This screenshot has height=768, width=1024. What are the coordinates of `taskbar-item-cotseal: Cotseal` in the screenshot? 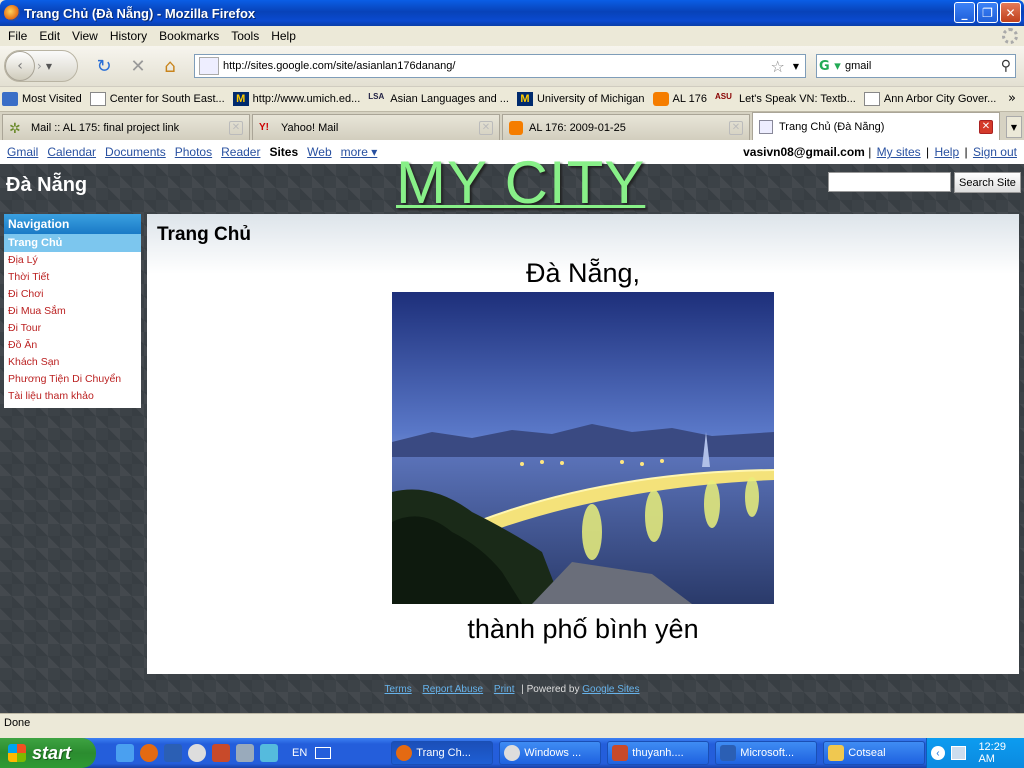 It's located at (874, 753).